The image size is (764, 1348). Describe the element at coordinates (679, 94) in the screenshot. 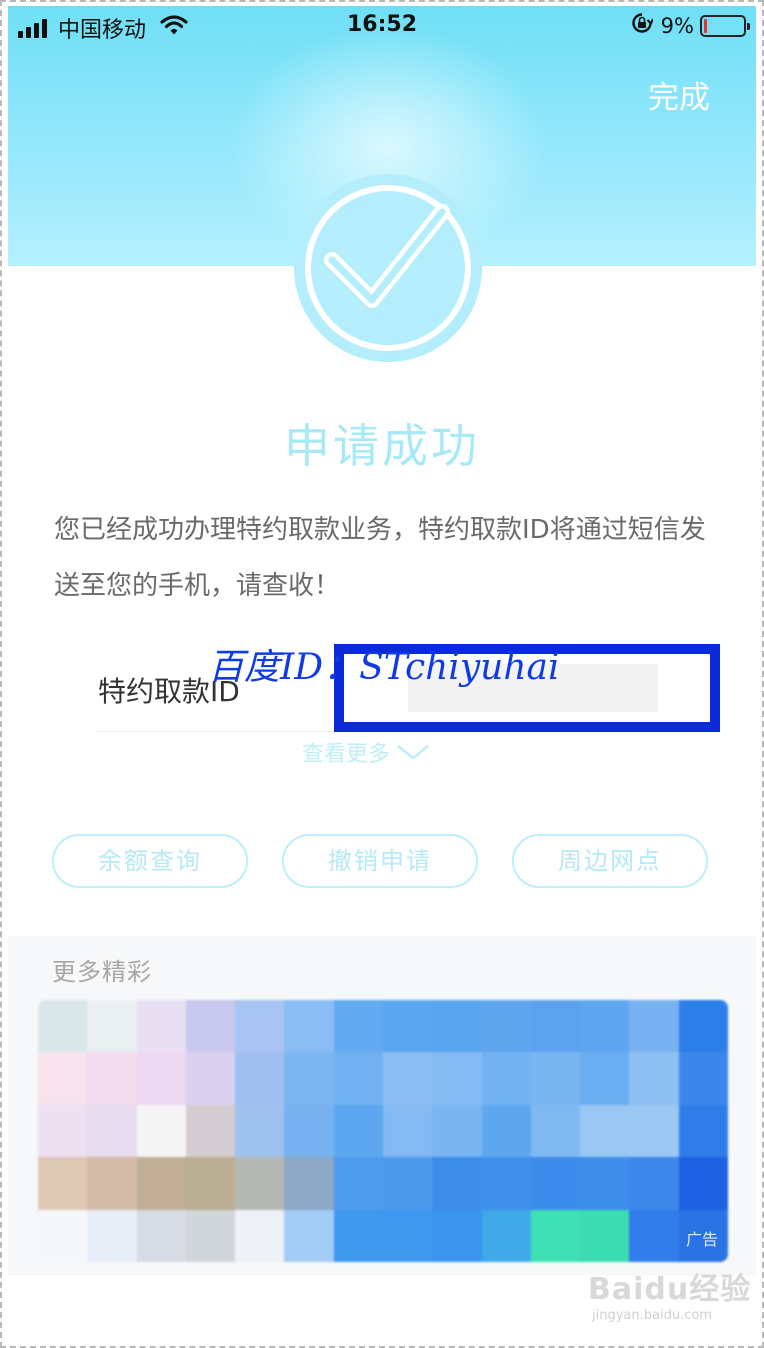

I see `done-button: 完成` at that location.